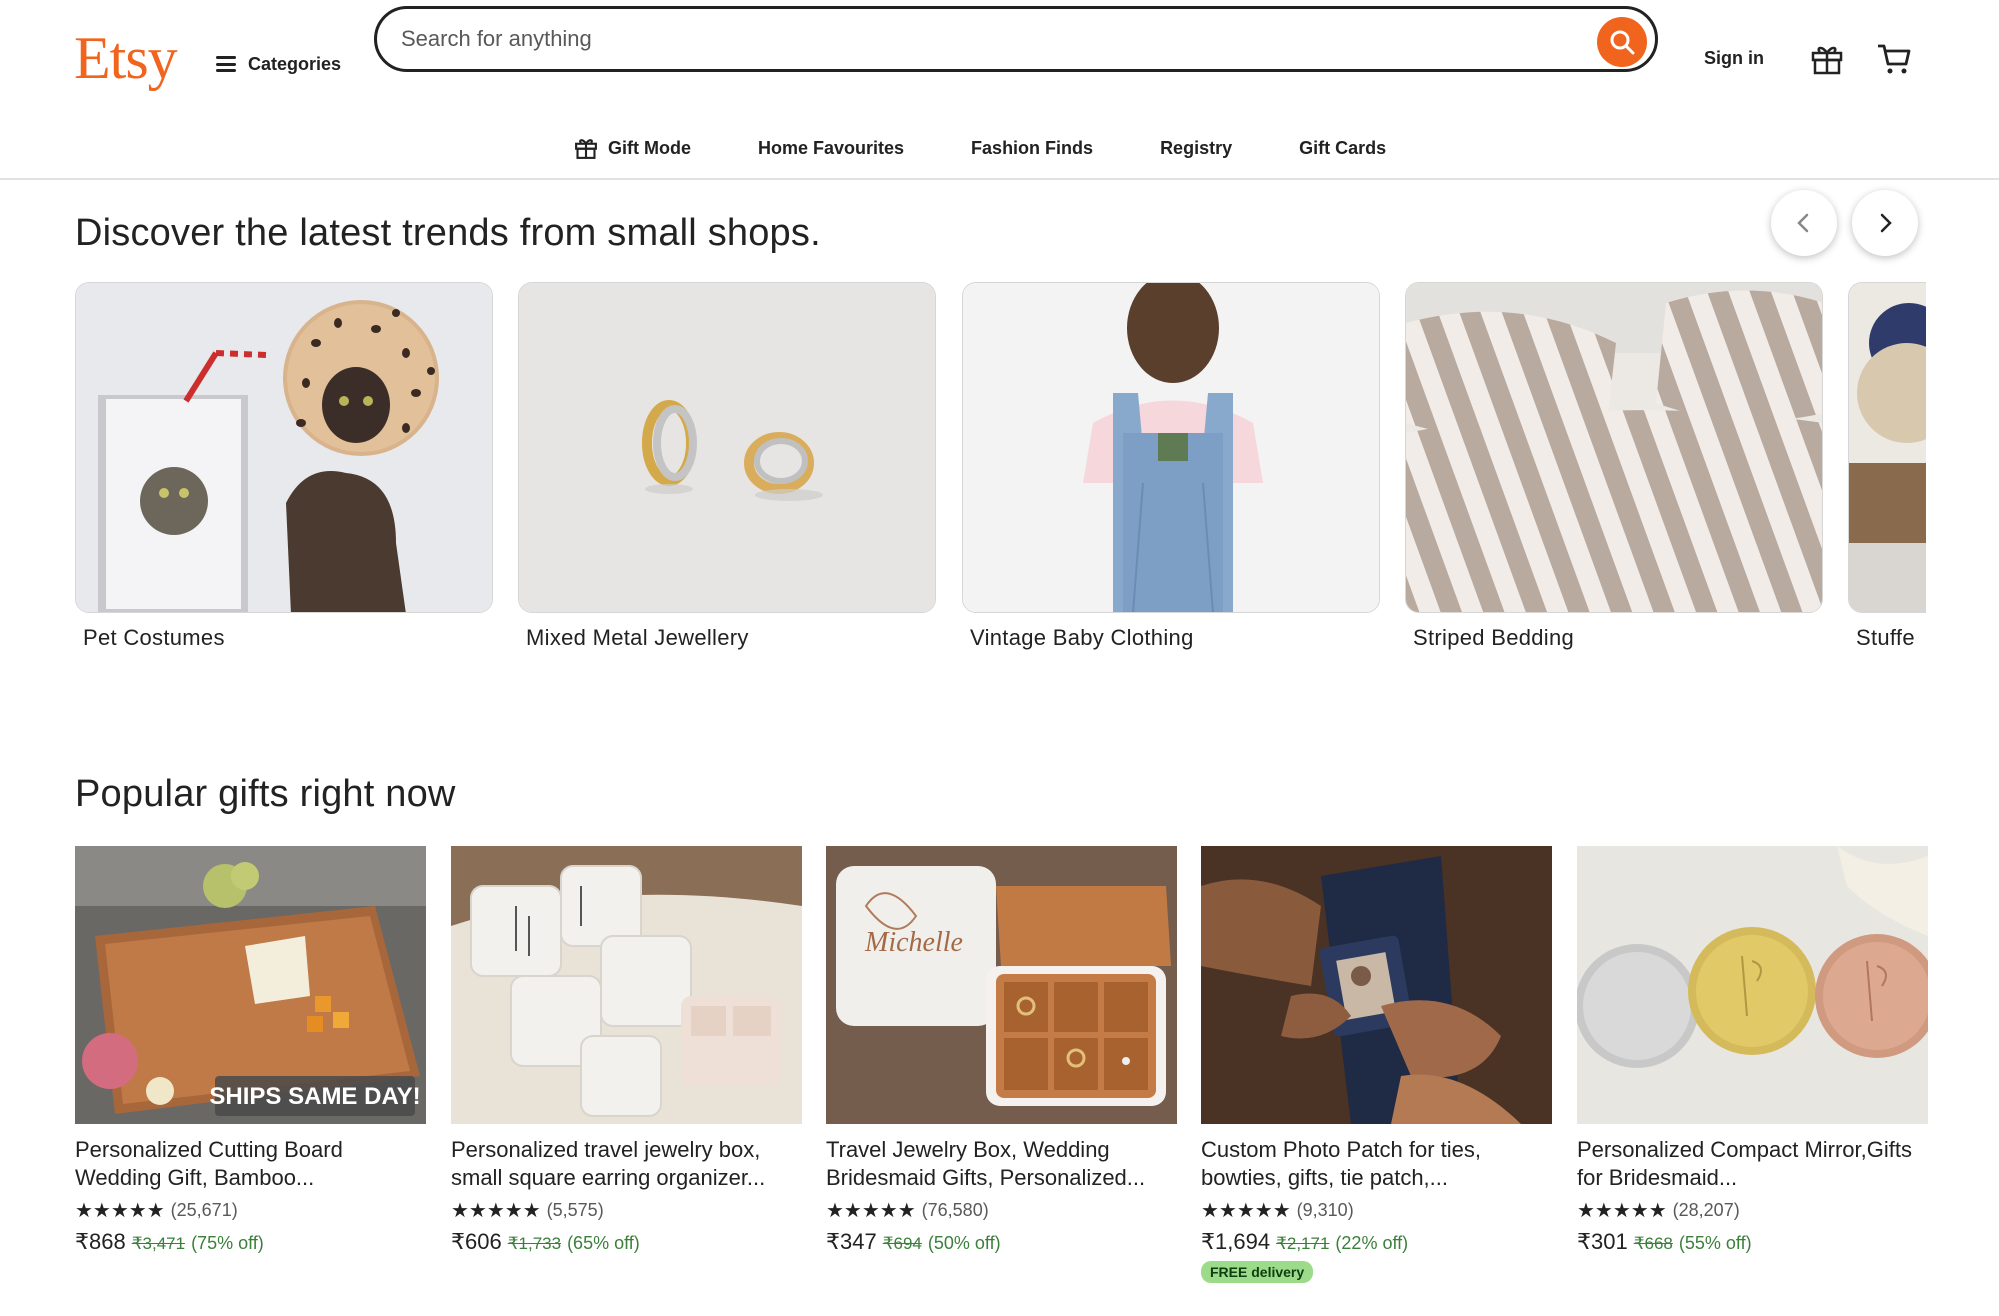 This screenshot has width=1999, height=1316. What do you see at coordinates (227, 1243) in the screenshot?
I see `discount-percent: (75% off)` at bounding box center [227, 1243].